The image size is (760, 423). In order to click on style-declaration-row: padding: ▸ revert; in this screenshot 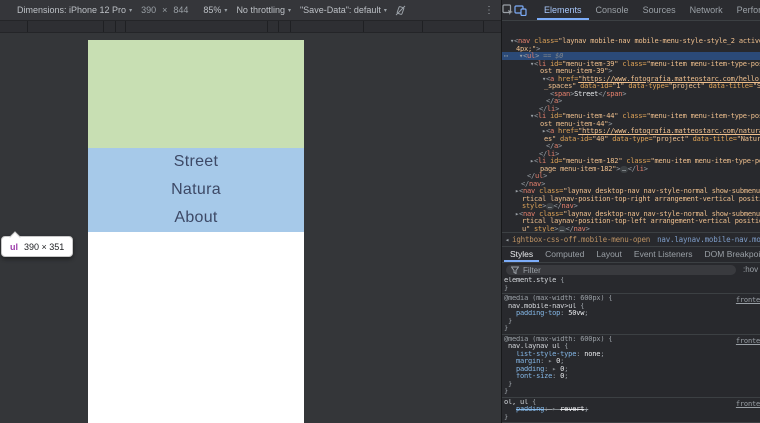, I will do `click(631, 410)`.